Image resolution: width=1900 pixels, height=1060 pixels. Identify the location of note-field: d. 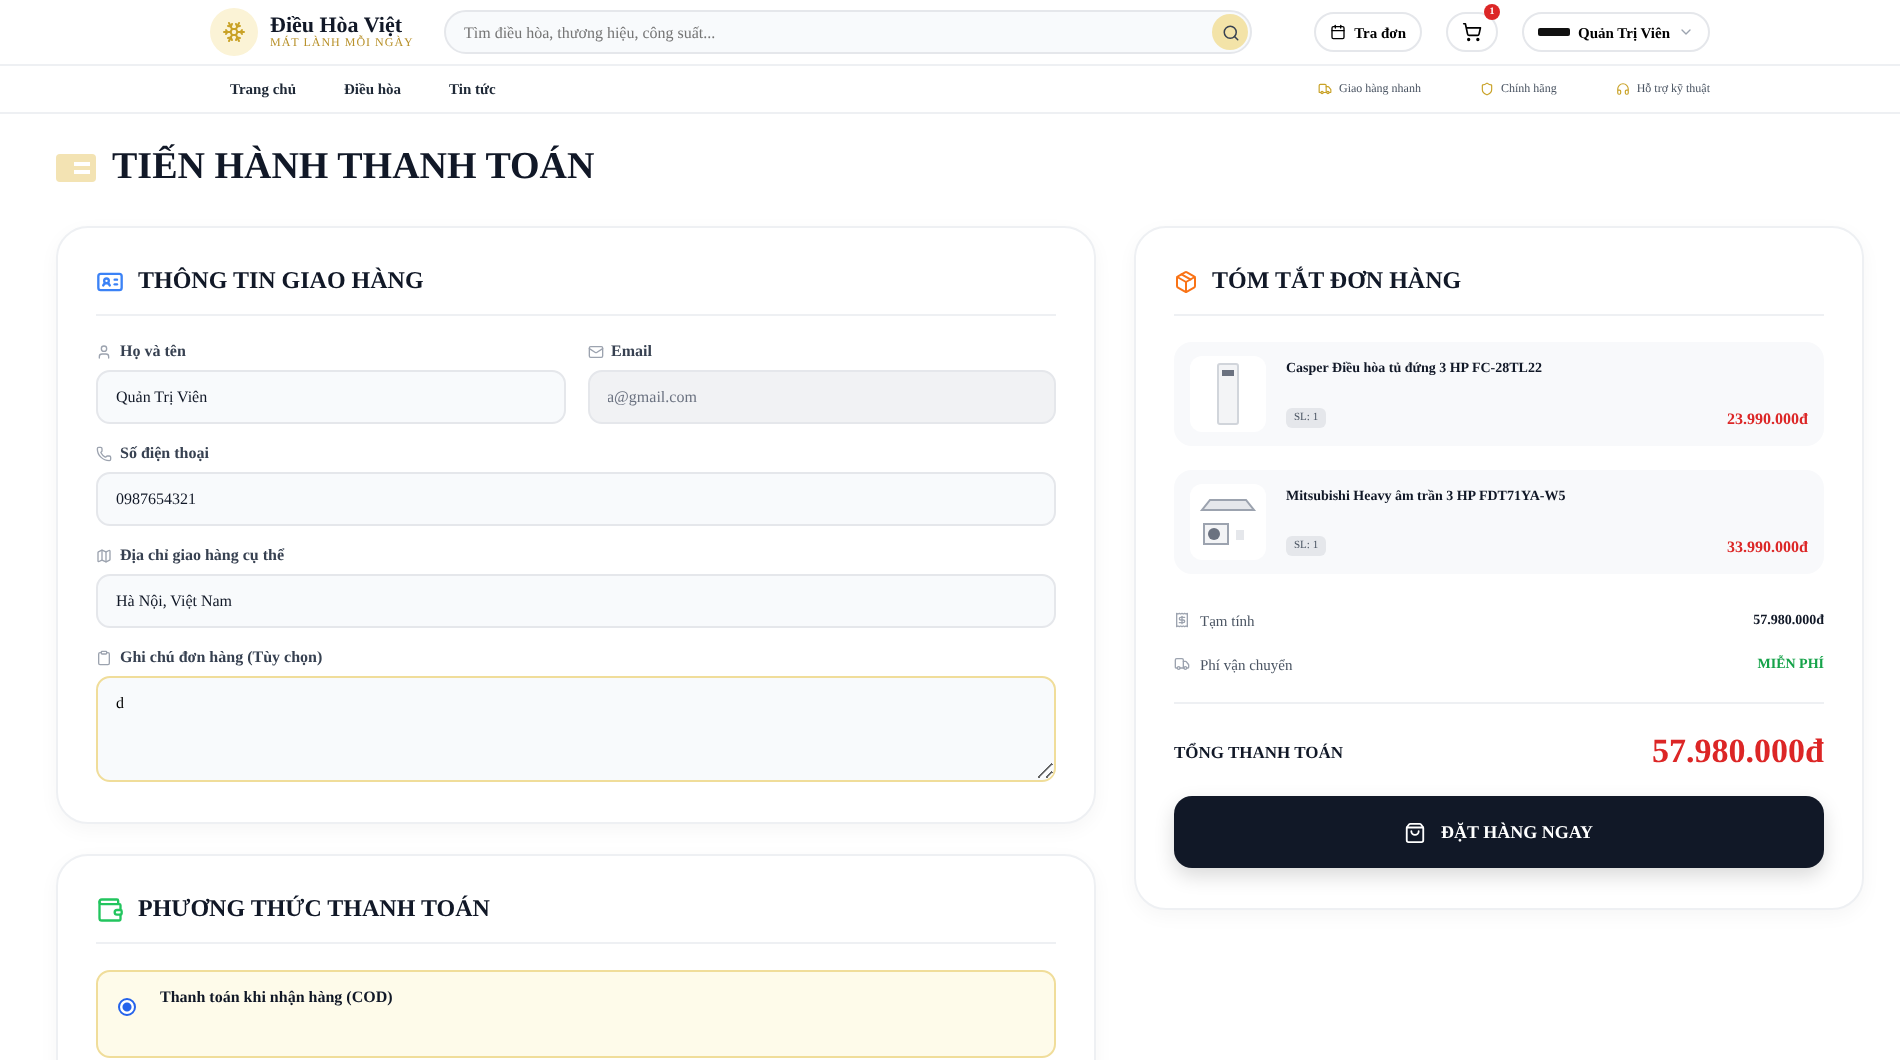
(576, 729).